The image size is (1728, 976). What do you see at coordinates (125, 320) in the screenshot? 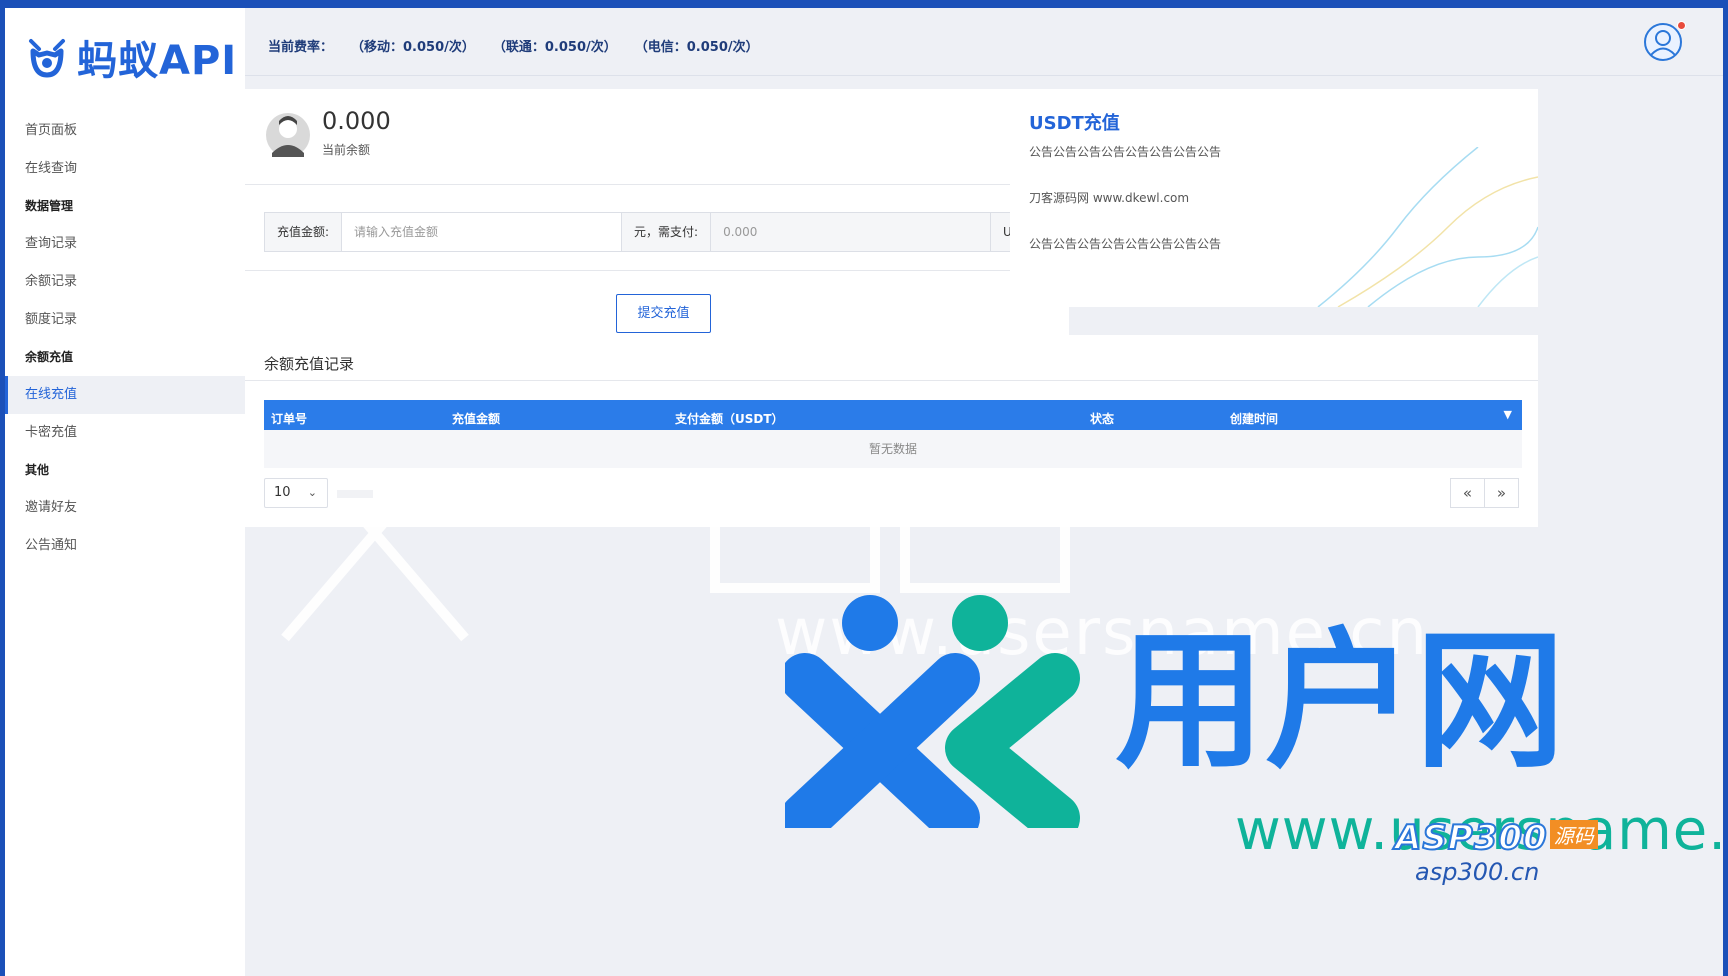
I see `sidebar-item-quota-records: 额度记录` at bounding box center [125, 320].